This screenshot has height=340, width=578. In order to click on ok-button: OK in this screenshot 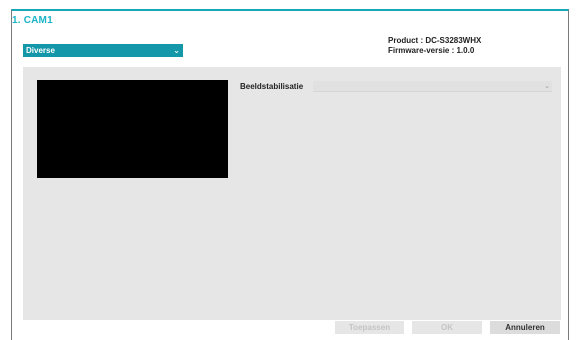, I will do `click(447, 327)`.